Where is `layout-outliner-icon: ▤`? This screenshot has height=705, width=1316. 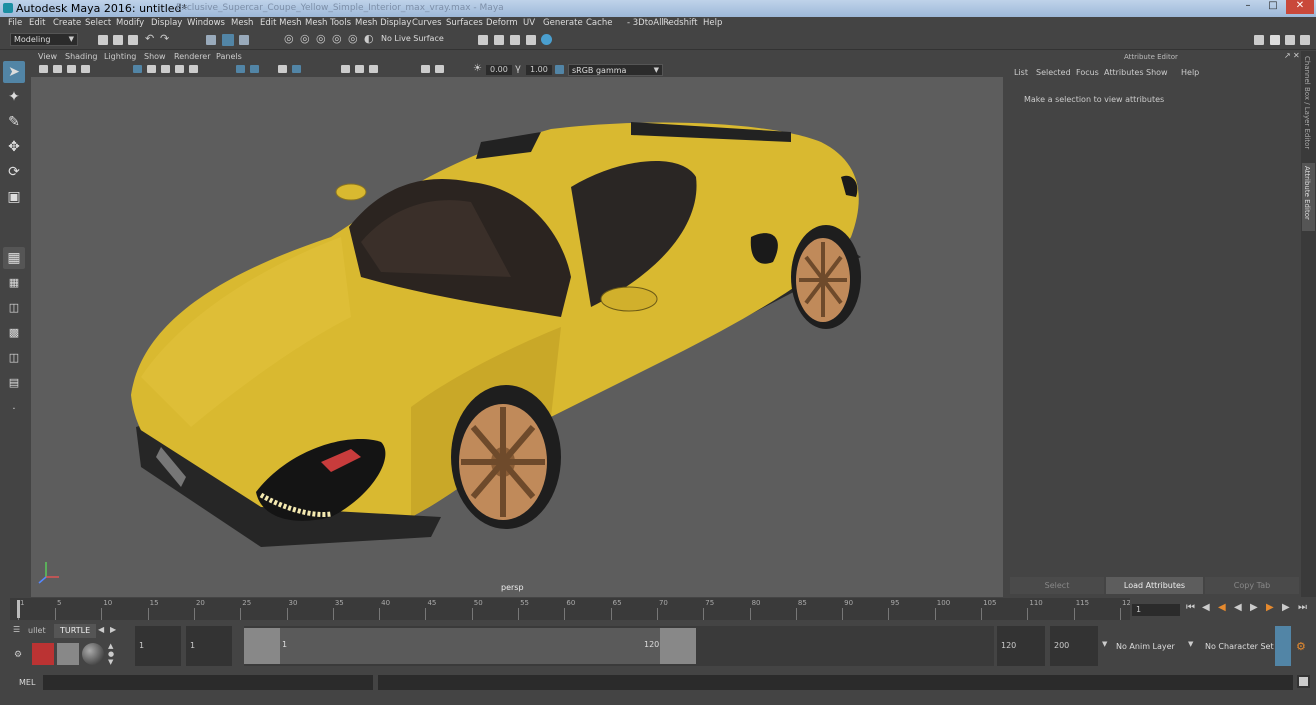 layout-outliner-icon: ▤ is located at coordinates (14, 383).